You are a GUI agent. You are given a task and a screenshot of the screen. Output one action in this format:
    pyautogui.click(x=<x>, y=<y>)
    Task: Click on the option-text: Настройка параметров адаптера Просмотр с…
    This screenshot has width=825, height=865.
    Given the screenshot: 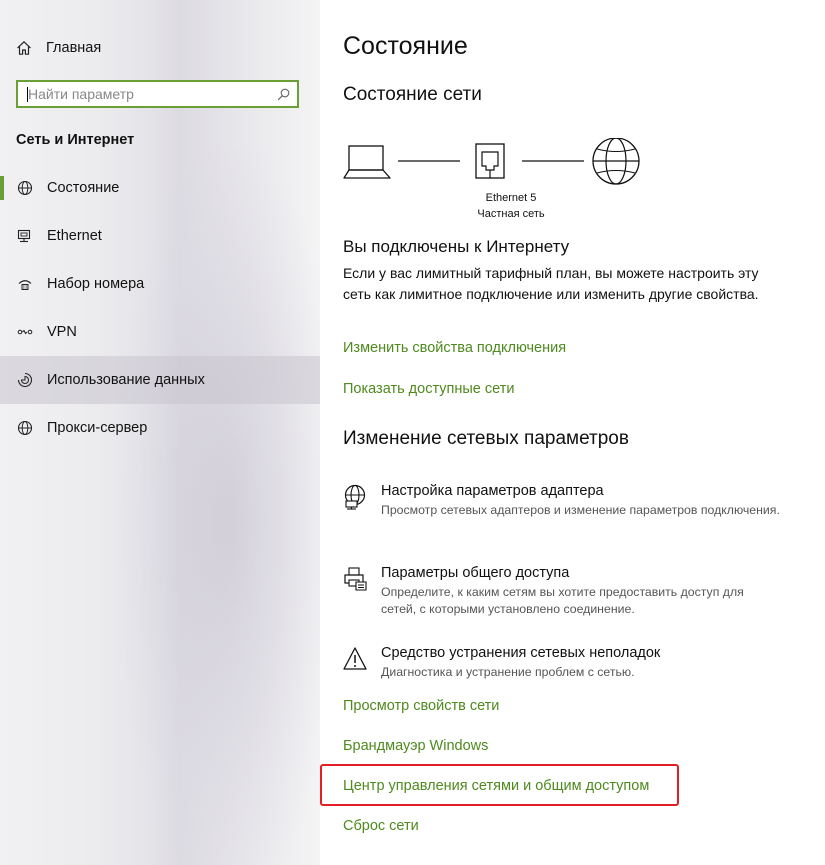 What is the action you would take?
    pyautogui.click(x=581, y=501)
    